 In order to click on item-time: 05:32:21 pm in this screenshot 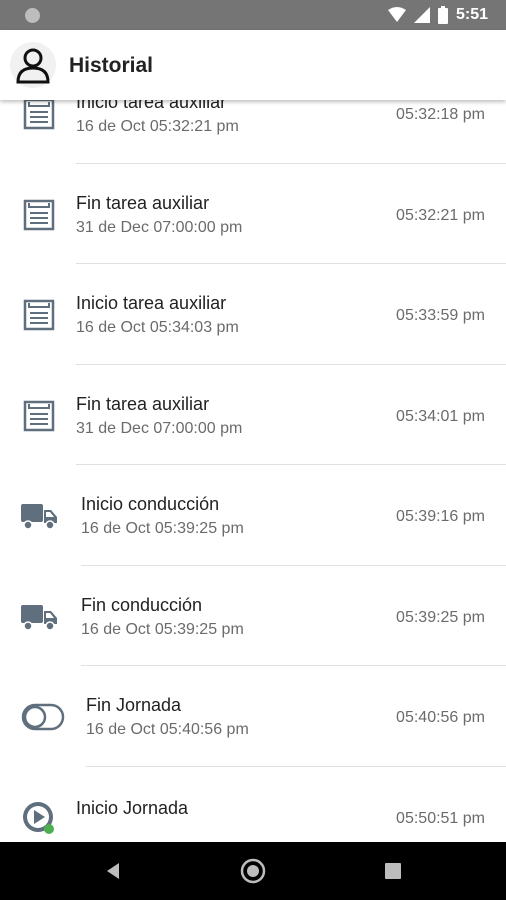, I will do `click(440, 215)`.